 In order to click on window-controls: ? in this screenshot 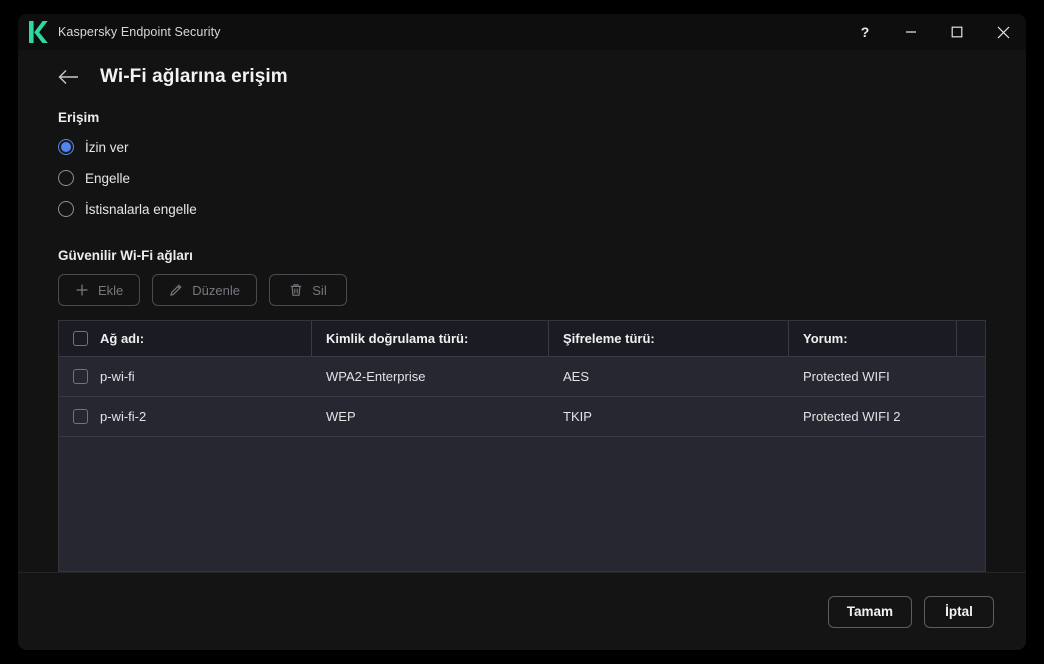, I will do `click(934, 32)`.